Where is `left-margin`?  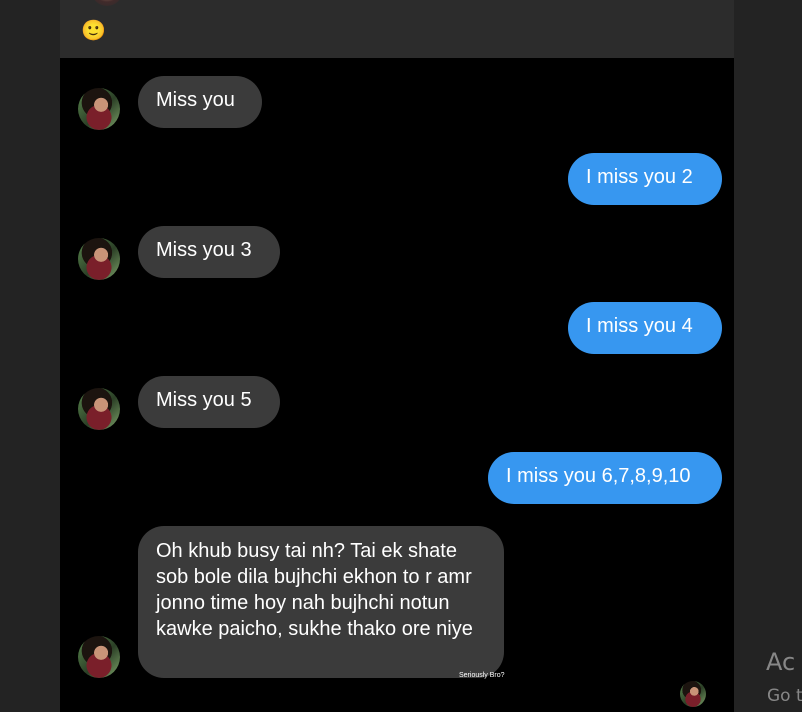
left-margin is located at coordinates (30, 356).